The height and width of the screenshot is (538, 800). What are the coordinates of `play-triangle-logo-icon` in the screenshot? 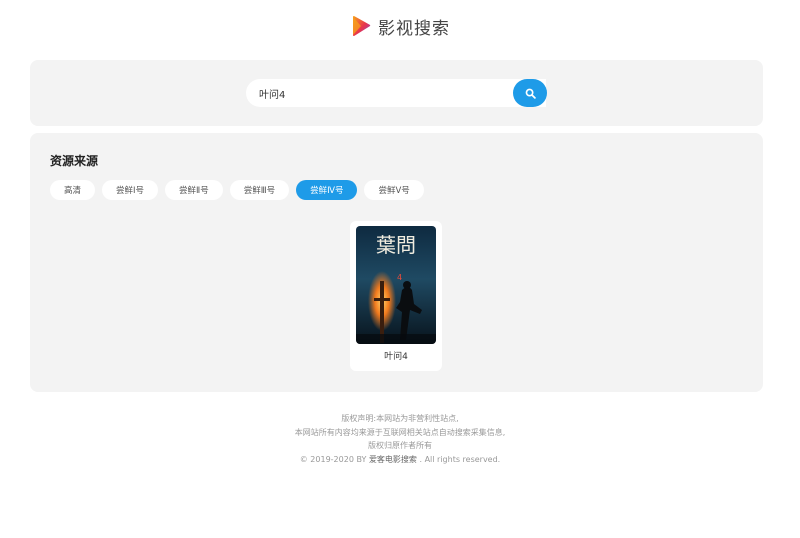 It's located at (362, 26).